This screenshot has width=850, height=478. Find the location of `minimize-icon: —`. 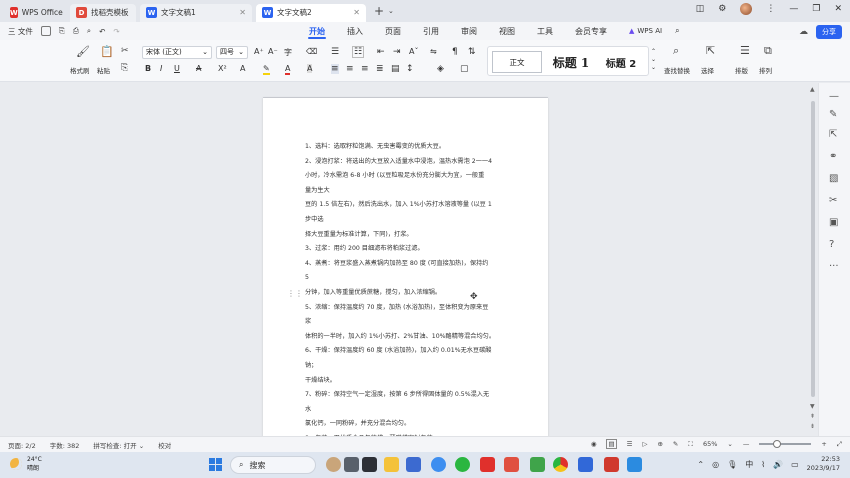

minimize-icon: — is located at coordinates (793, 9).